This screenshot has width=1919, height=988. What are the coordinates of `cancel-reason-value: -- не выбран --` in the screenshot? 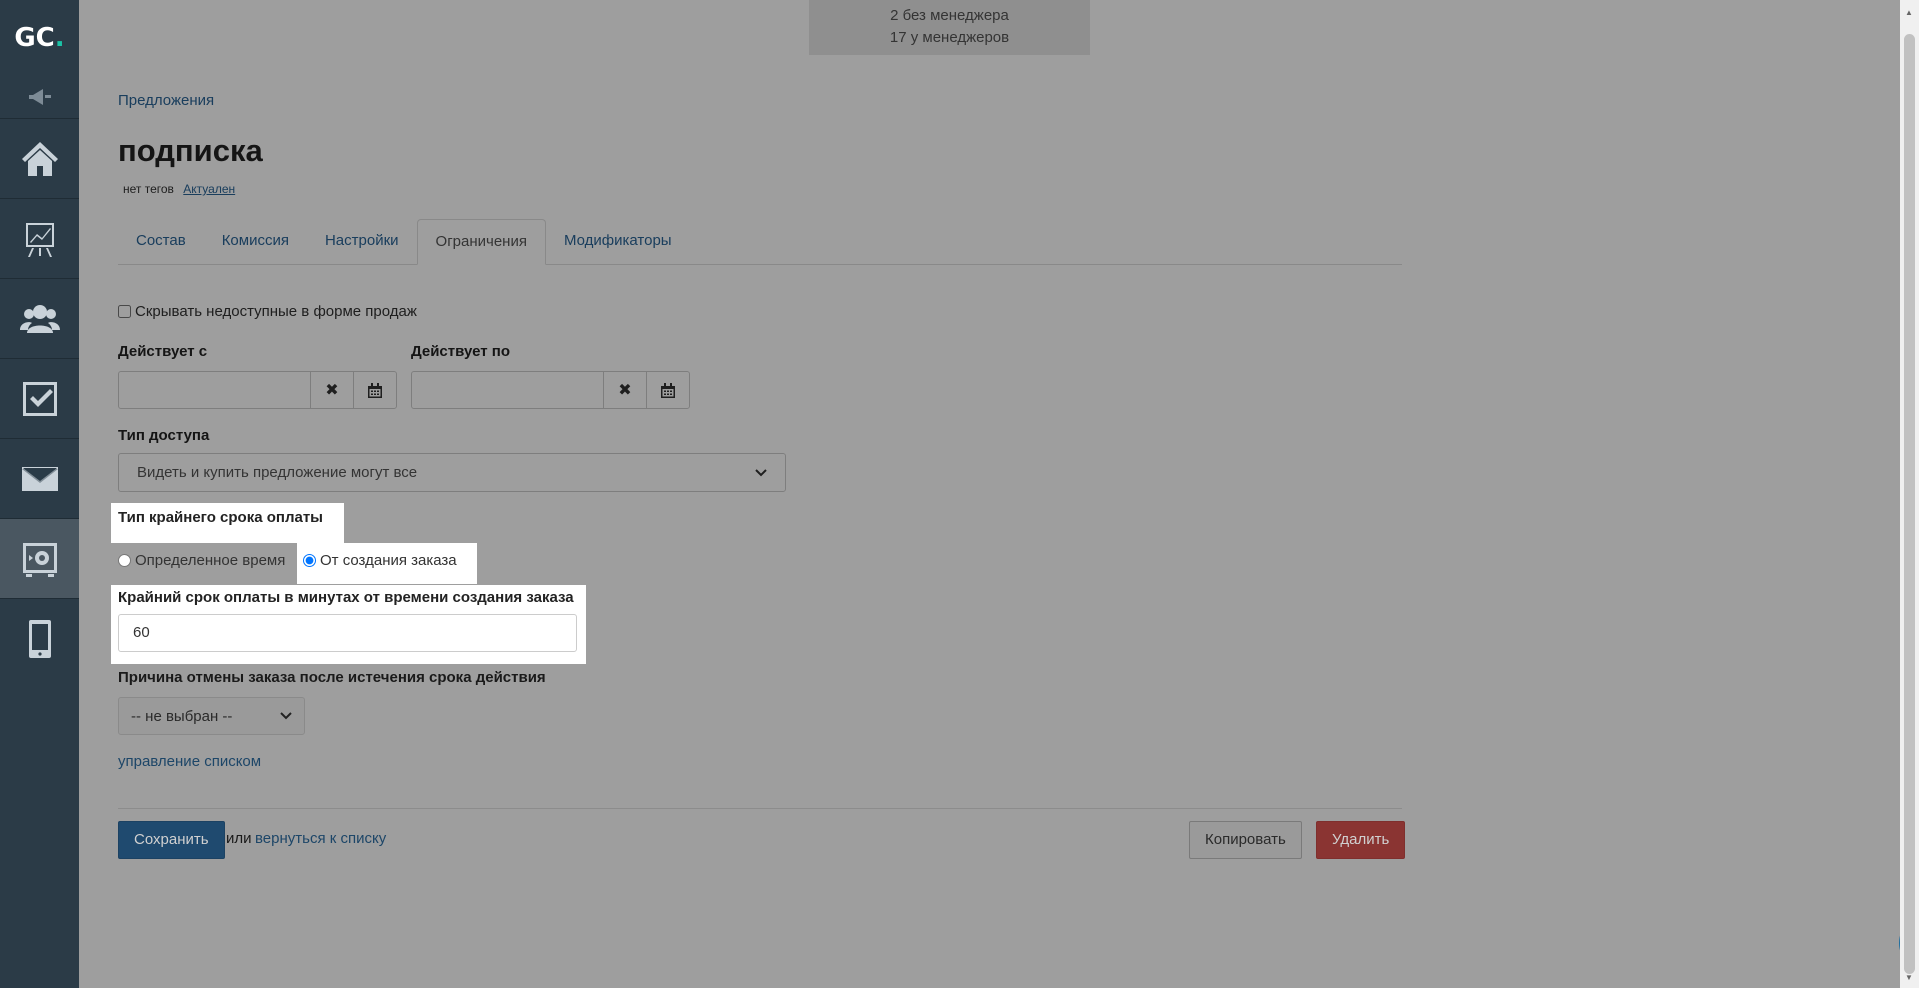 It's located at (182, 716).